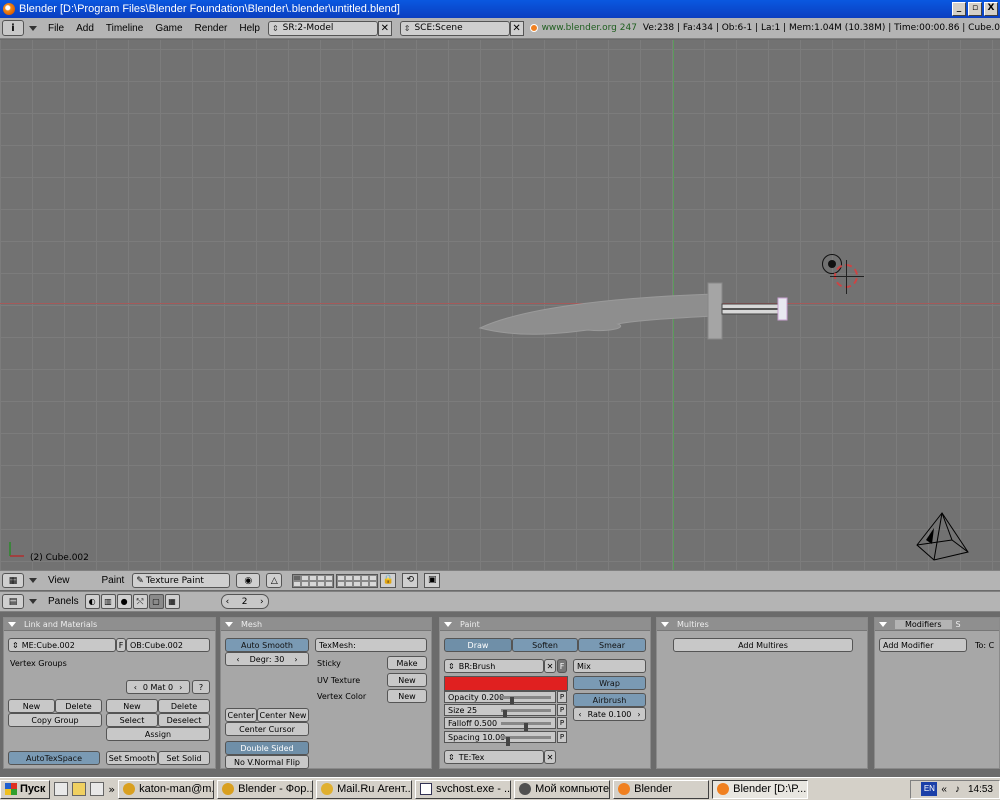 This screenshot has width=1000, height=800. Describe the element at coordinates (494, 666) in the screenshot. I see `brush-selector: ⇕ BR:Brush` at that location.